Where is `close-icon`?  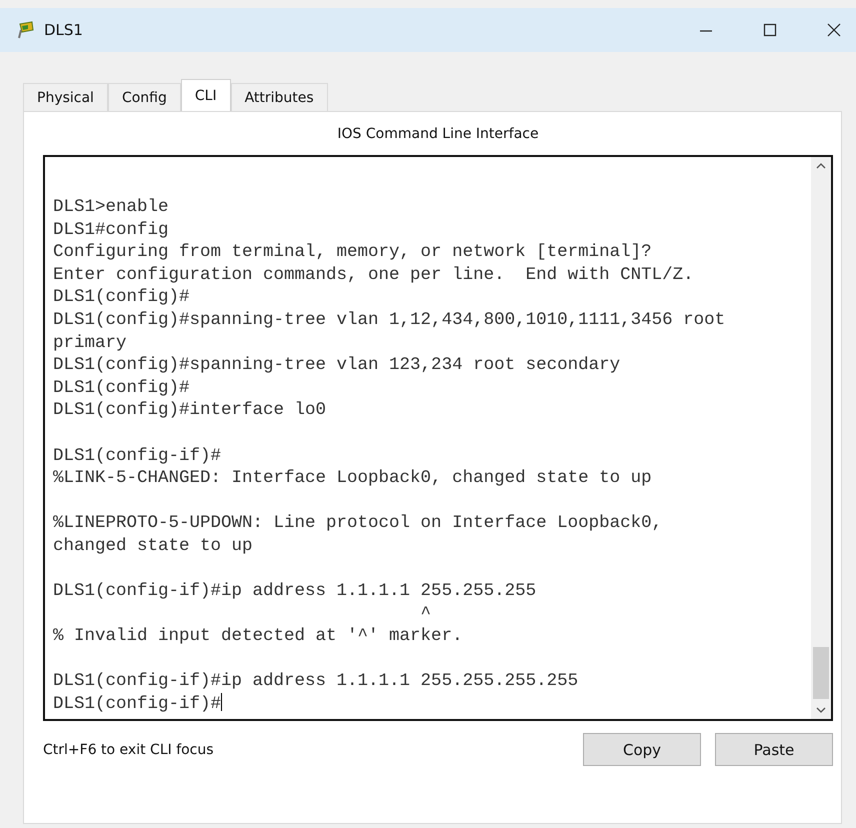 close-icon is located at coordinates (834, 30).